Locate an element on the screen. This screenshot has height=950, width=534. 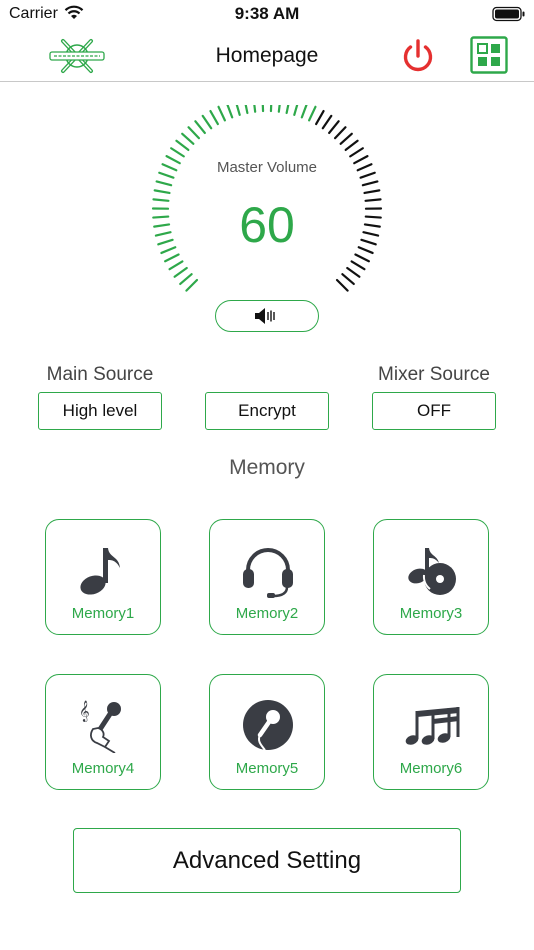
note-disc-icon is located at coordinates (432, 571).